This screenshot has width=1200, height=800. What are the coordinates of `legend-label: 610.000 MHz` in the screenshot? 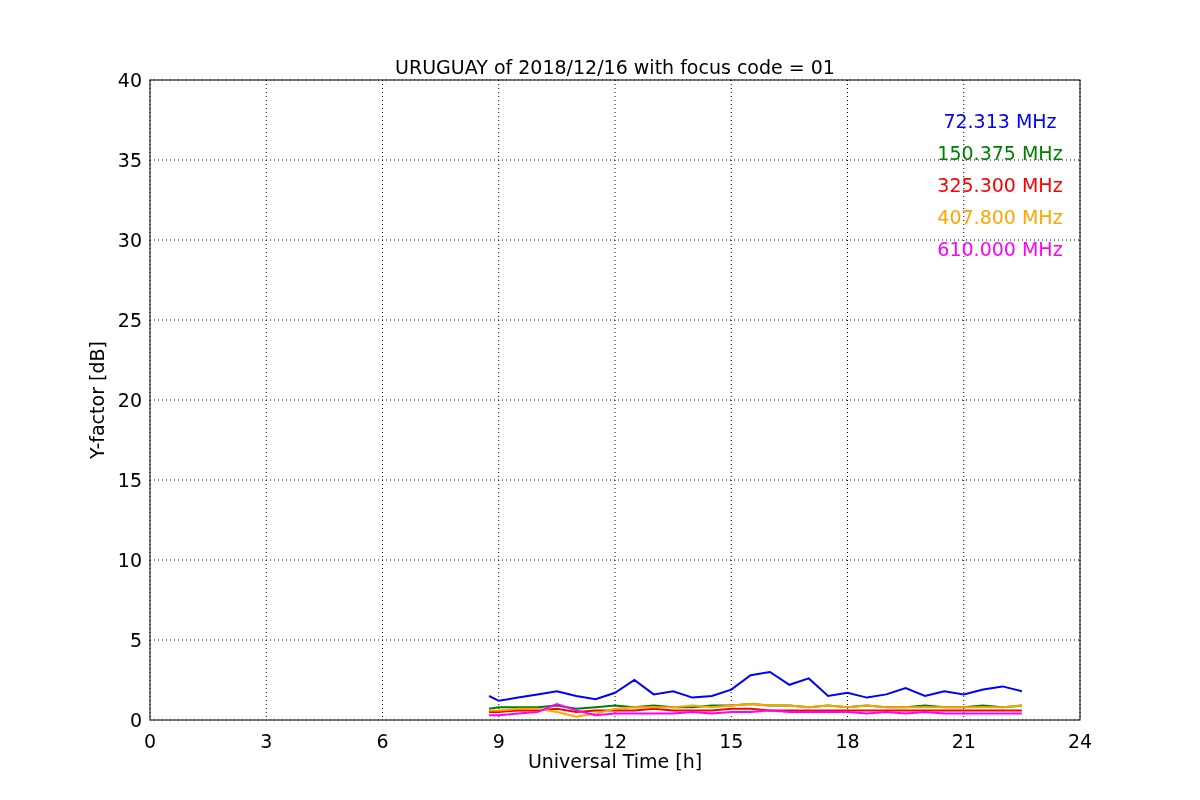 It's located at (1000, 249).